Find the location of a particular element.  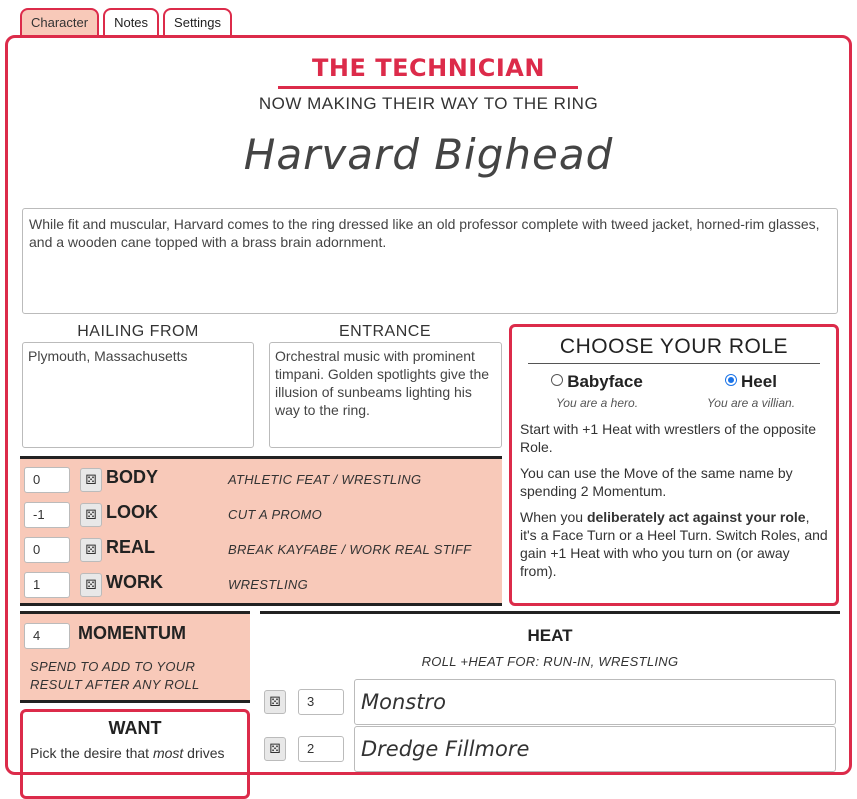

tab-bar: Character Notes Settings is located at coordinates (126, 22).